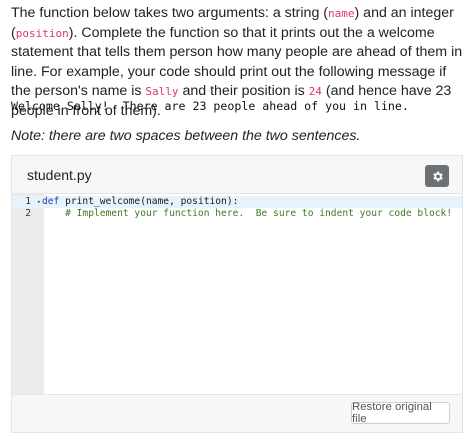 Image resolution: width=474 pixels, height=442 pixels. Describe the element at coordinates (341, 13) in the screenshot. I see `inline-code-name: name` at that location.